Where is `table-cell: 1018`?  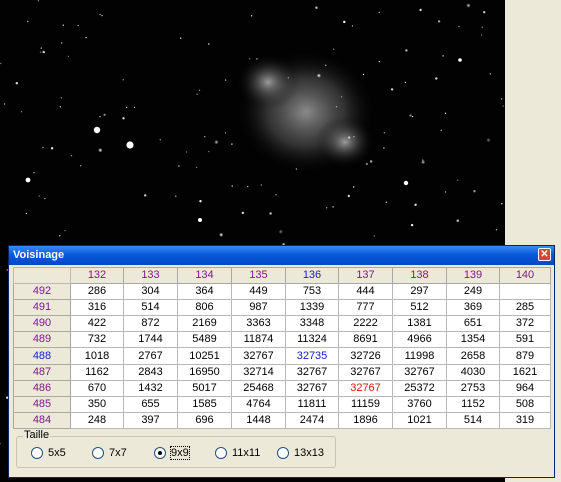 table-cell: 1018 is located at coordinates (97, 356).